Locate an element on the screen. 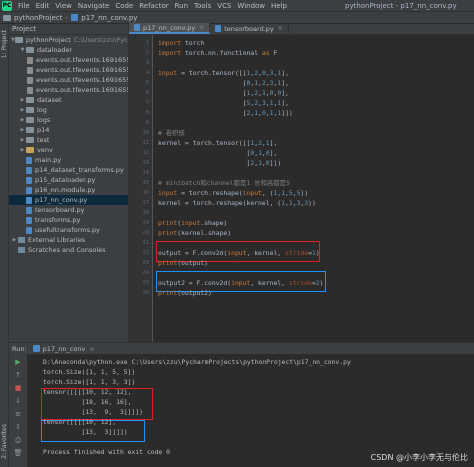 This screenshot has height=467, width=474. editor-tab: tensorboard.py × is located at coordinates (249, 28).